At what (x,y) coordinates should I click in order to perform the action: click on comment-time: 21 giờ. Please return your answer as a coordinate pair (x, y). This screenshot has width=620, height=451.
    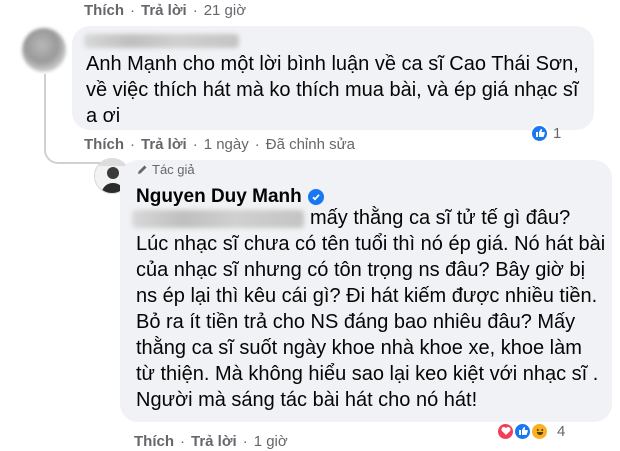
    Looking at the image, I should click on (225, 10).